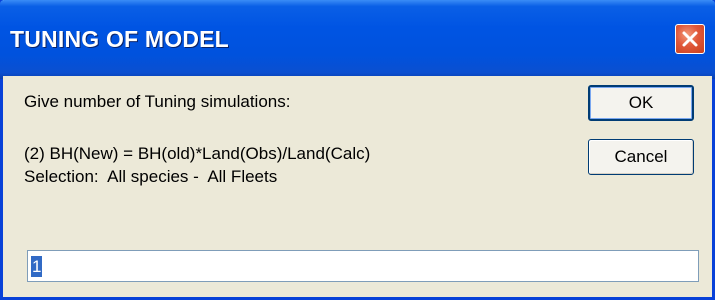 Image resolution: width=715 pixels, height=300 pixels. I want to click on selection-label: Selection: All species - All Fleets, so click(151, 176).